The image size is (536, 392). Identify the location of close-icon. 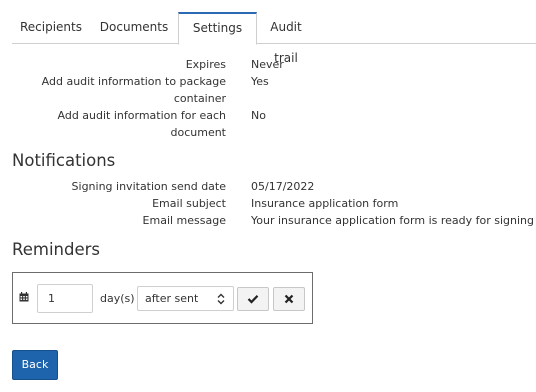
(289, 299).